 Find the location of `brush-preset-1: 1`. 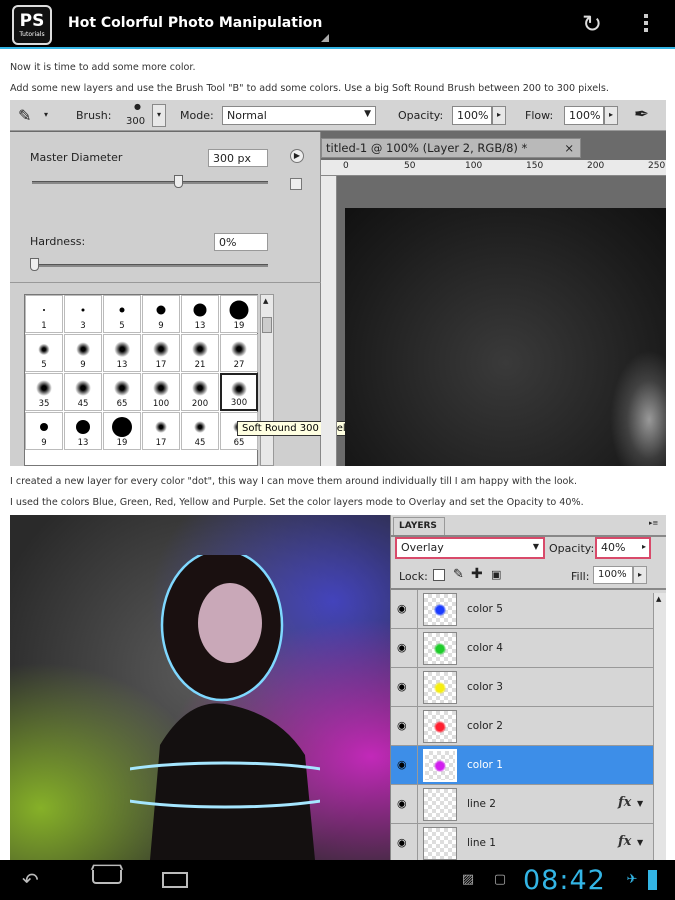

brush-preset-1: 1 is located at coordinates (44, 314).